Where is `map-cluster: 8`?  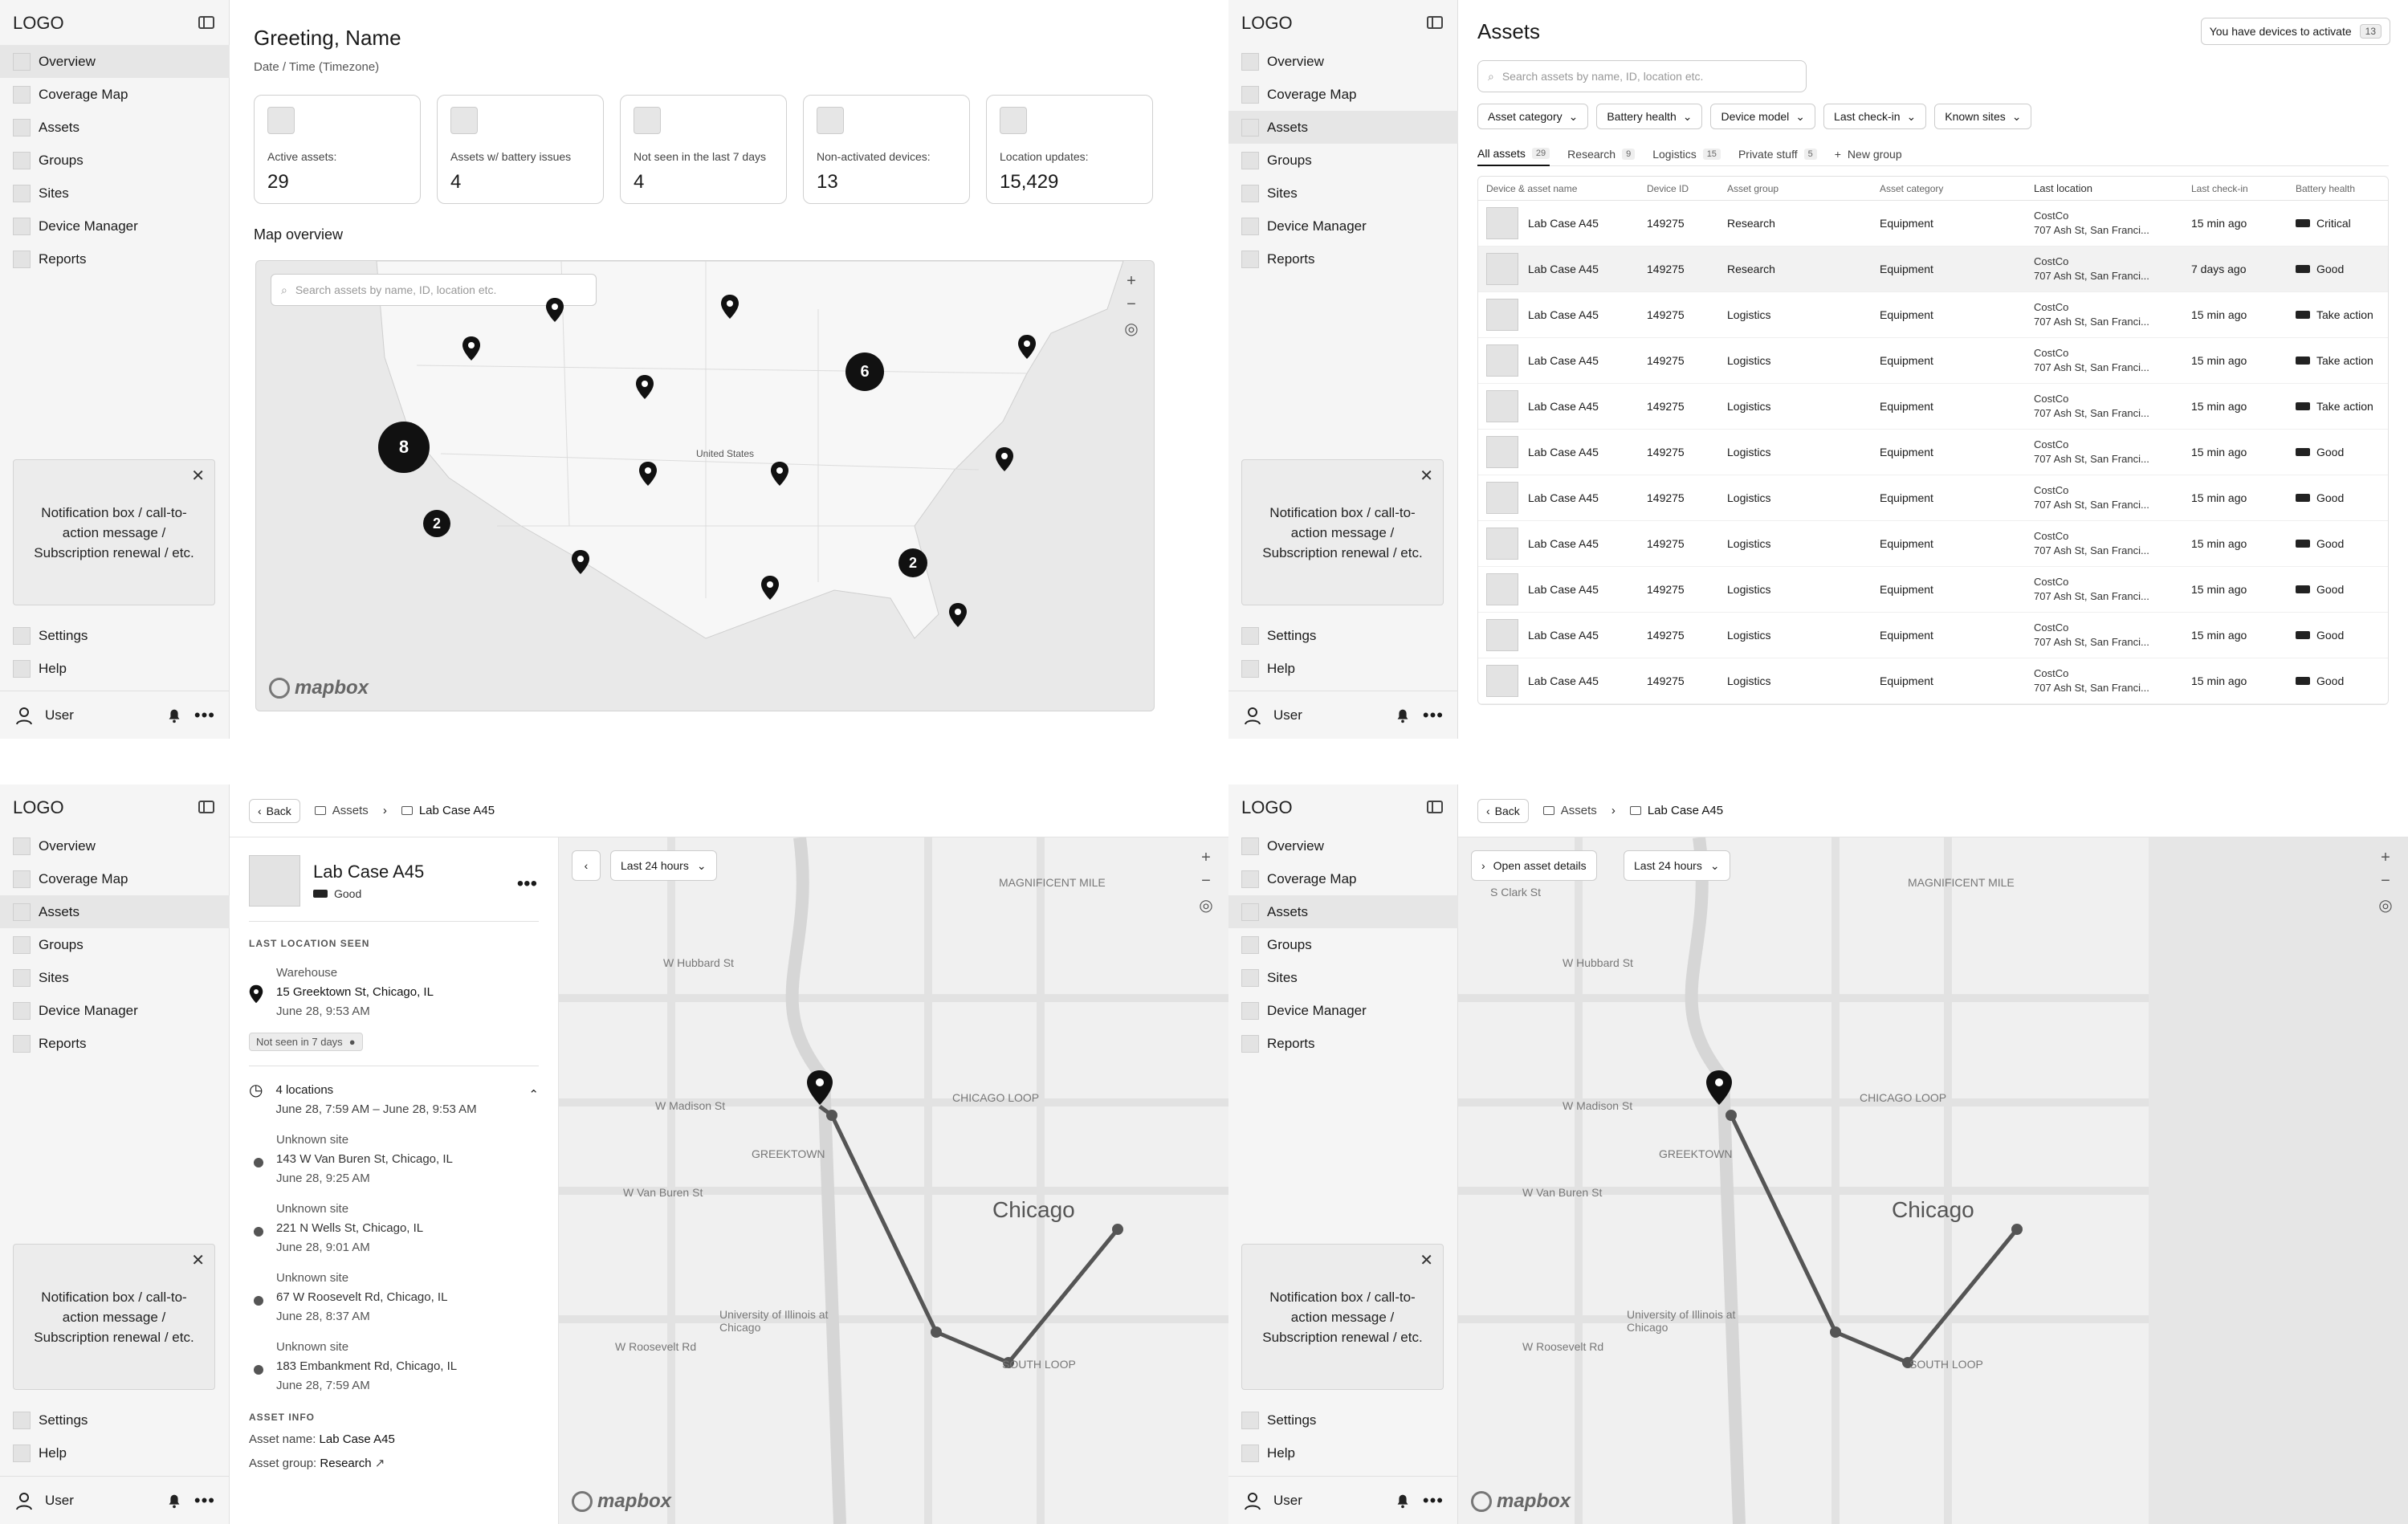 map-cluster: 8 is located at coordinates (404, 447).